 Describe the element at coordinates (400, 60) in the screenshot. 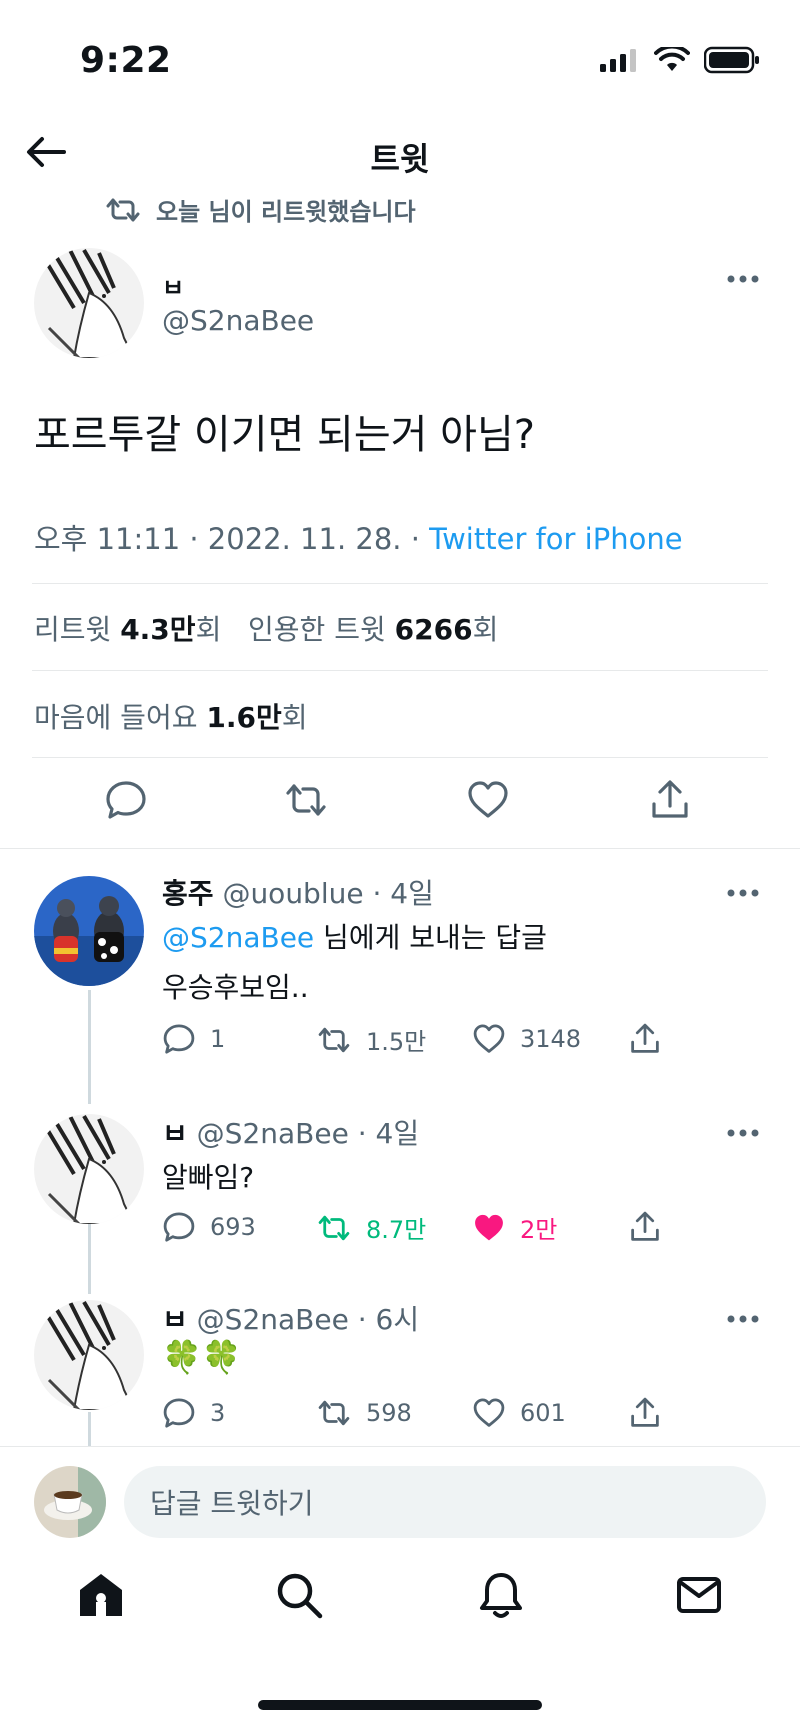

I see `status-bar: 9:22` at that location.